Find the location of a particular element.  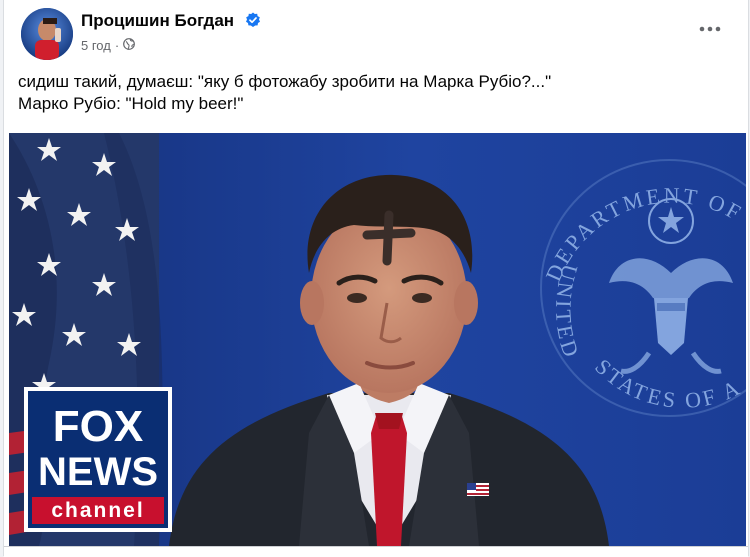

author-avatar is located at coordinates (47, 34).